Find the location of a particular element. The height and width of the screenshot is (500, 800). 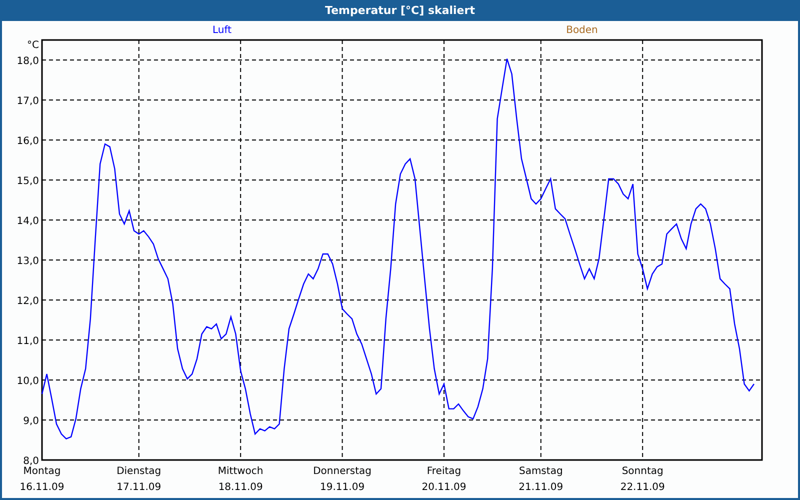

date-label: 18.11.09 is located at coordinates (240, 487).